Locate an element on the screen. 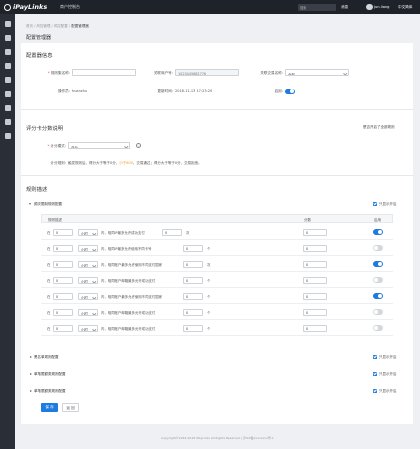 This screenshot has height=449, width=420. breadcrumb-risk: 风控管理 is located at coordinates (43, 26).